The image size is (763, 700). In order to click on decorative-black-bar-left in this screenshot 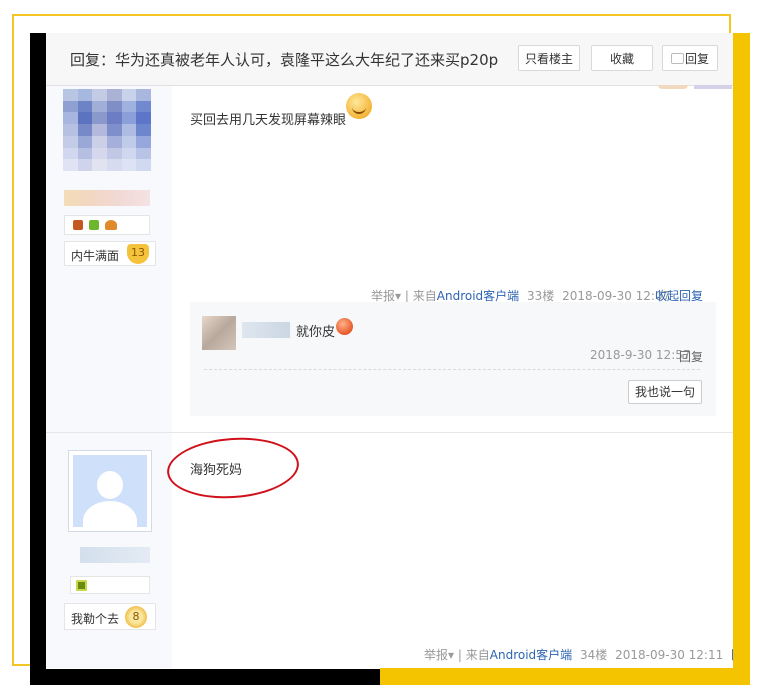, I will do `click(38, 359)`.